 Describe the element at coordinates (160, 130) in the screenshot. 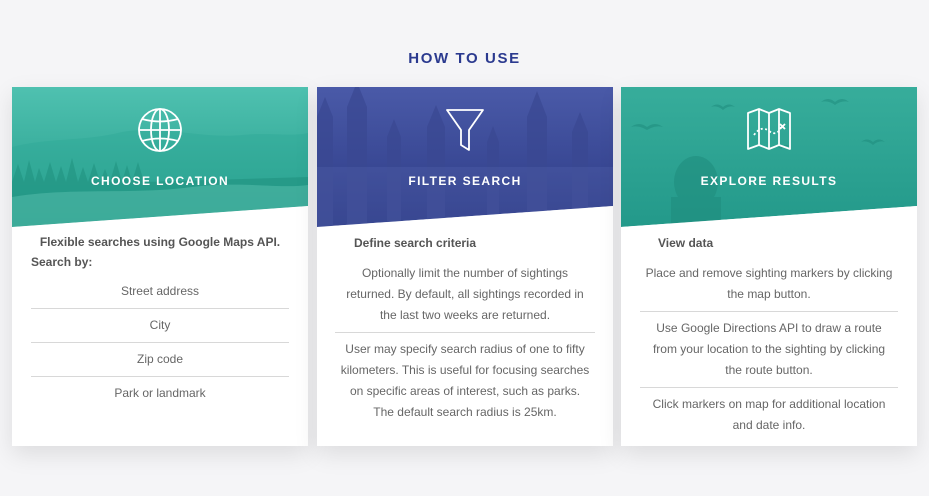

I see `globe-icon` at that location.